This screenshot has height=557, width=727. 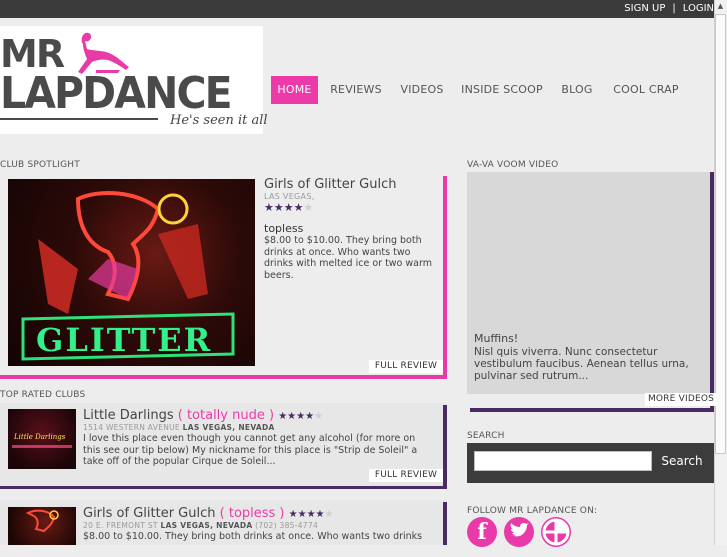 What do you see at coordinates (592, 410) in the screenshot?
I see `video-border-bottom` at bounding box center [592, 410].